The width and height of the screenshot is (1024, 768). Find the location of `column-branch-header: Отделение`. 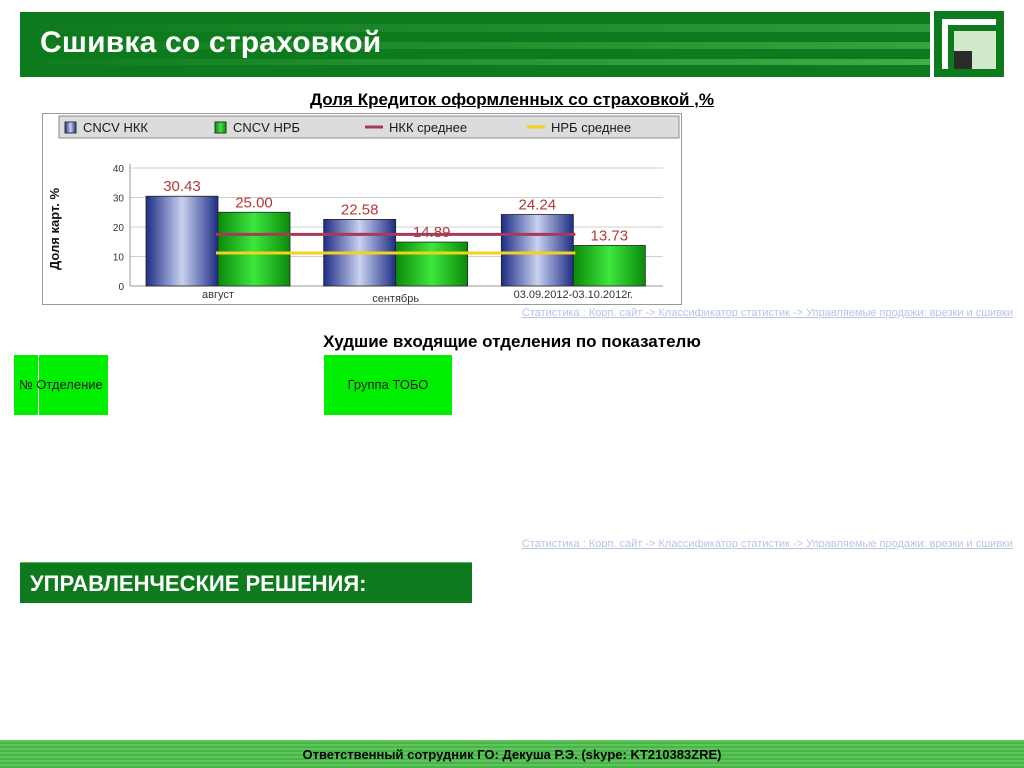

column-branch-header: Отделение is located at coordinates (72, 385).